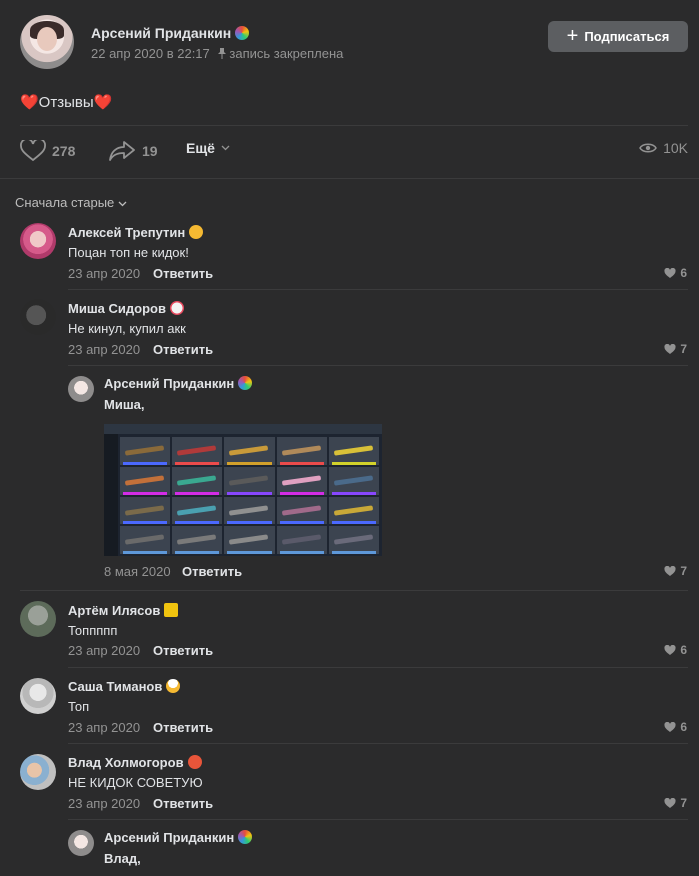 Image resolution: width=699 pixels, height=876 pixels. I want to click on share-count: 19, so click(150, 151).